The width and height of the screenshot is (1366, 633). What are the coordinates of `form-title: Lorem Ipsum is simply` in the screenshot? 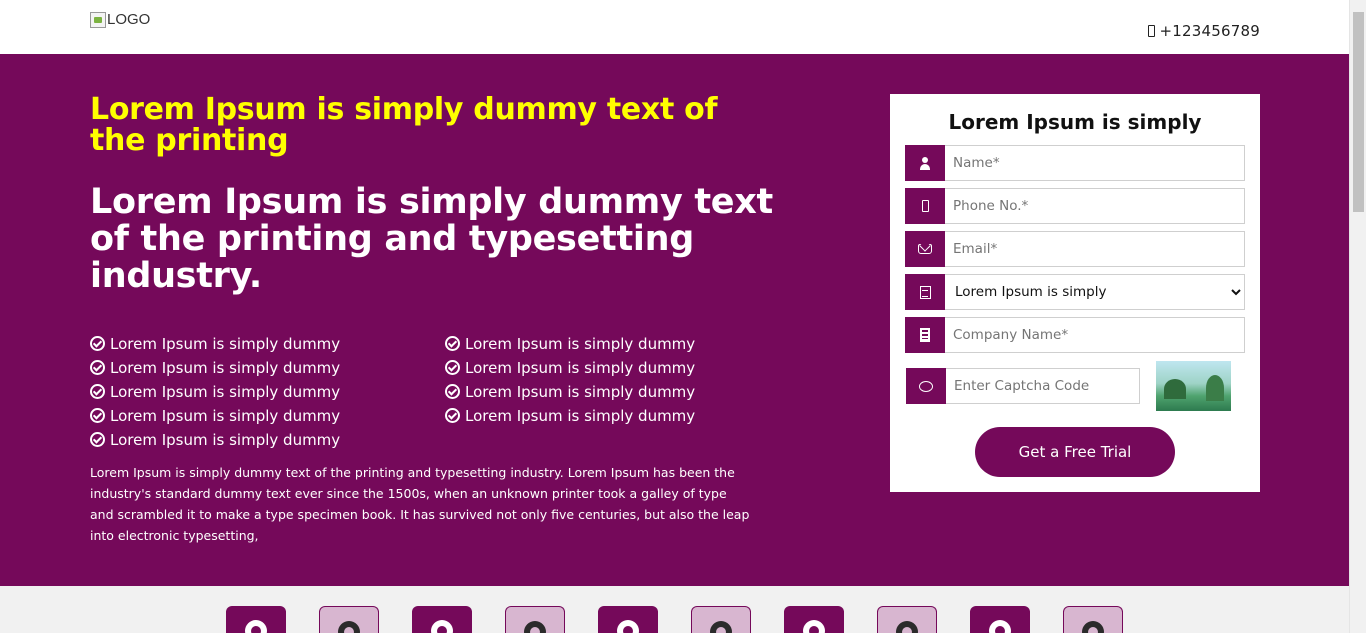 It's located at (1075, 122).